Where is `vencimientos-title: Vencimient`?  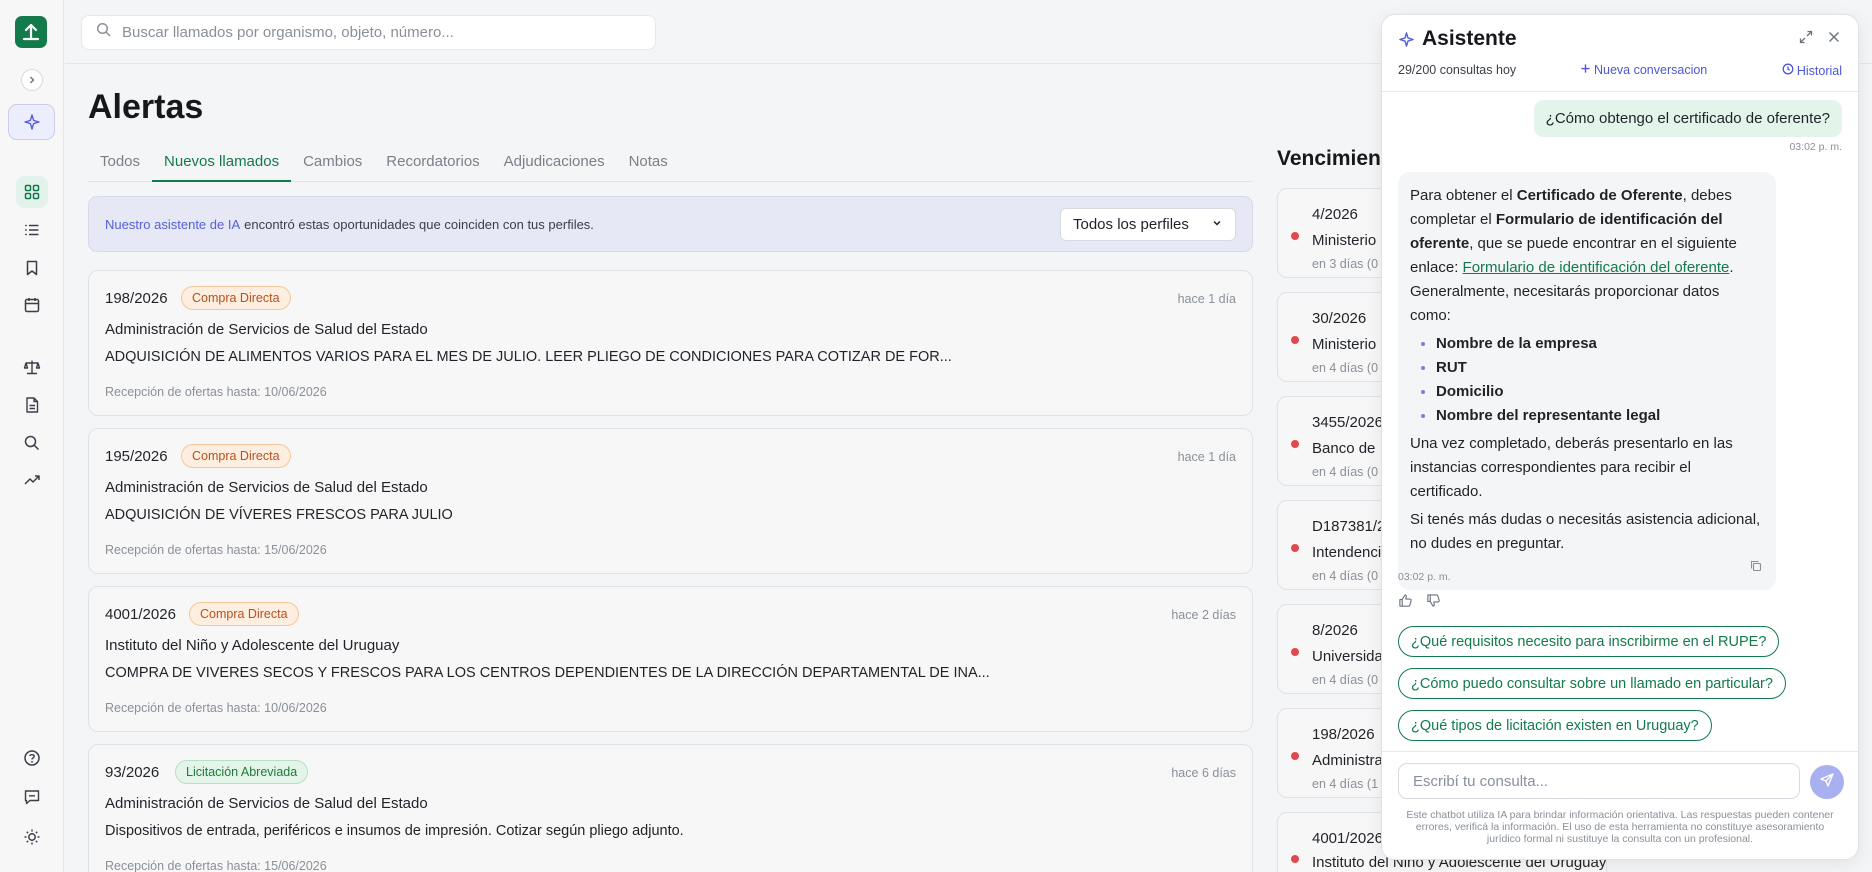 vencimientos-title: Vencimient is located at coordinates (1332, 158).